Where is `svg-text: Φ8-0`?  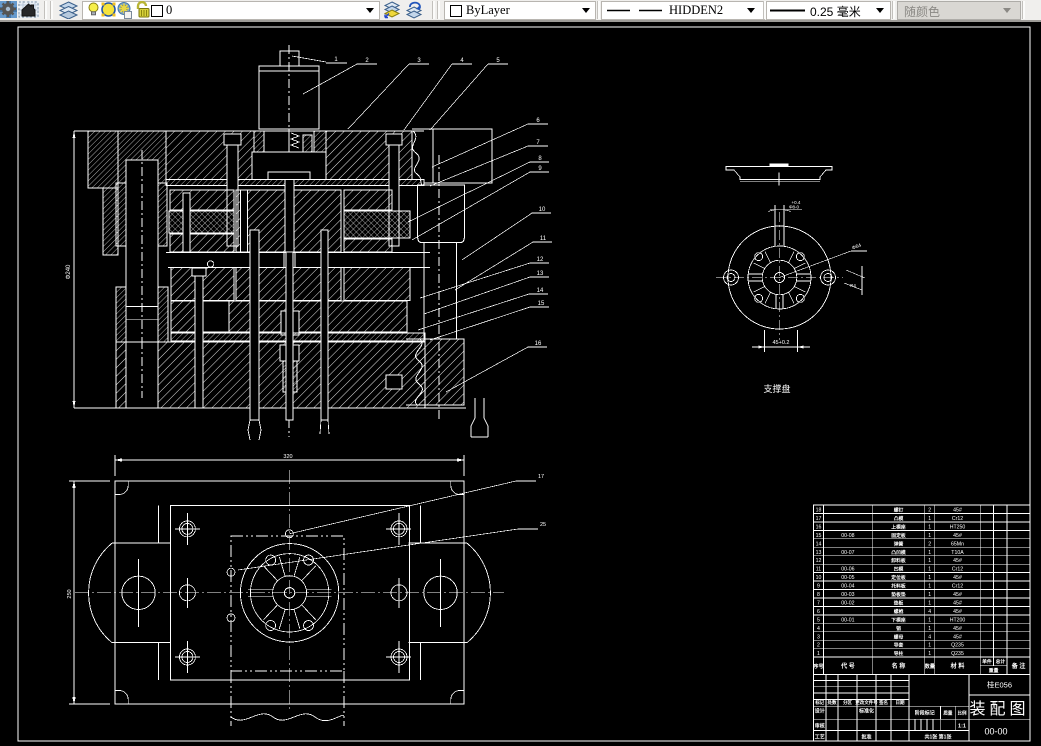
svg-text: Φ8-0 is located at coordinates (794, 207).